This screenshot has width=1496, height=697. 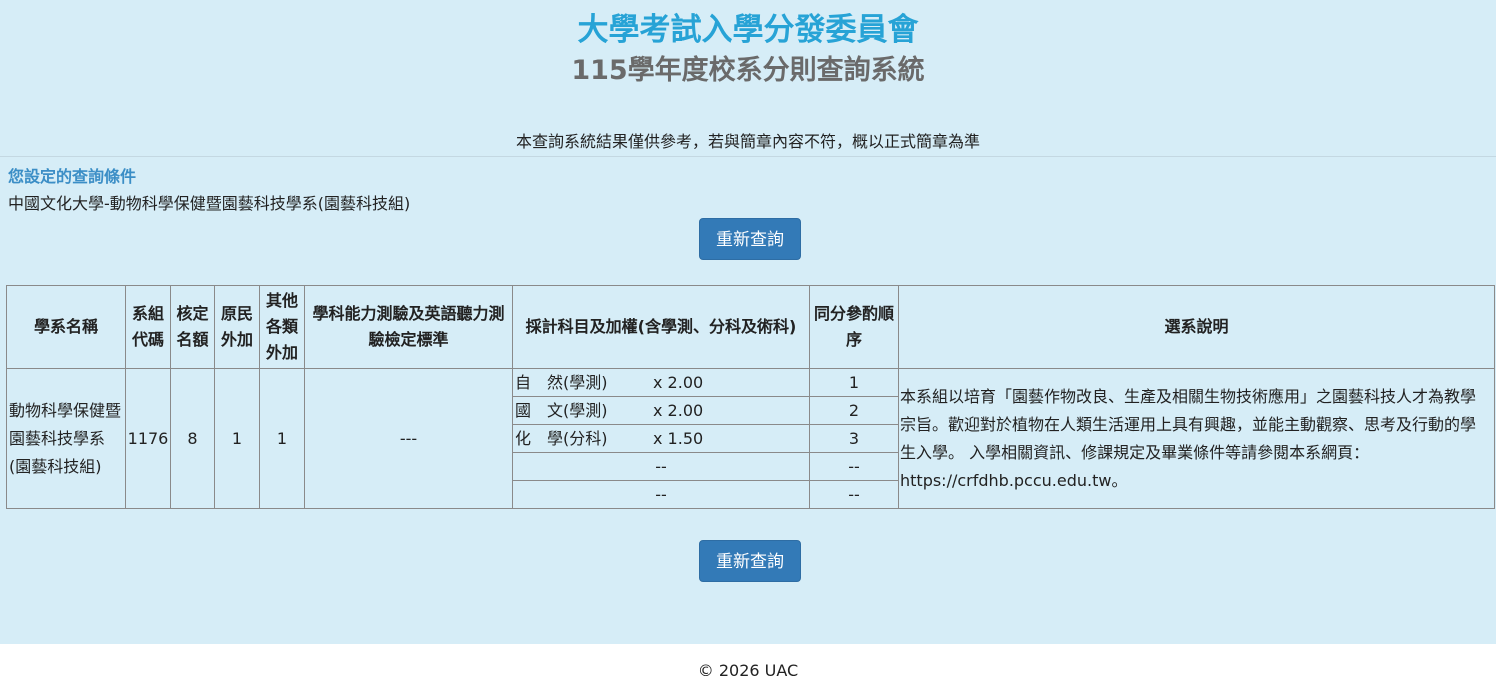 What do you see at coordinates (561, 438) in the screenshot?
I see `subject-name: 化 學(分科)` at bounding box center [561, 438].